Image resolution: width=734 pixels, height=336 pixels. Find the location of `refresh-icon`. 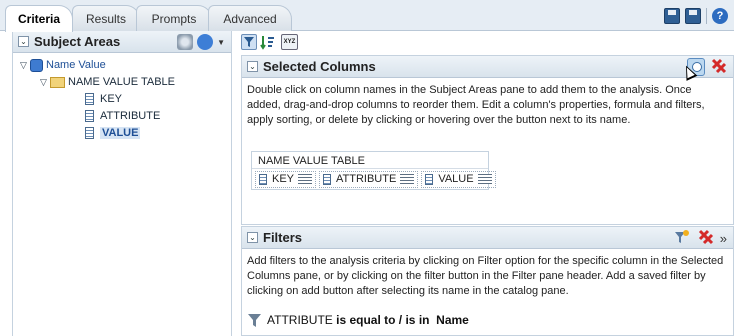

refresh-icon is located at coordinates (205, 42).